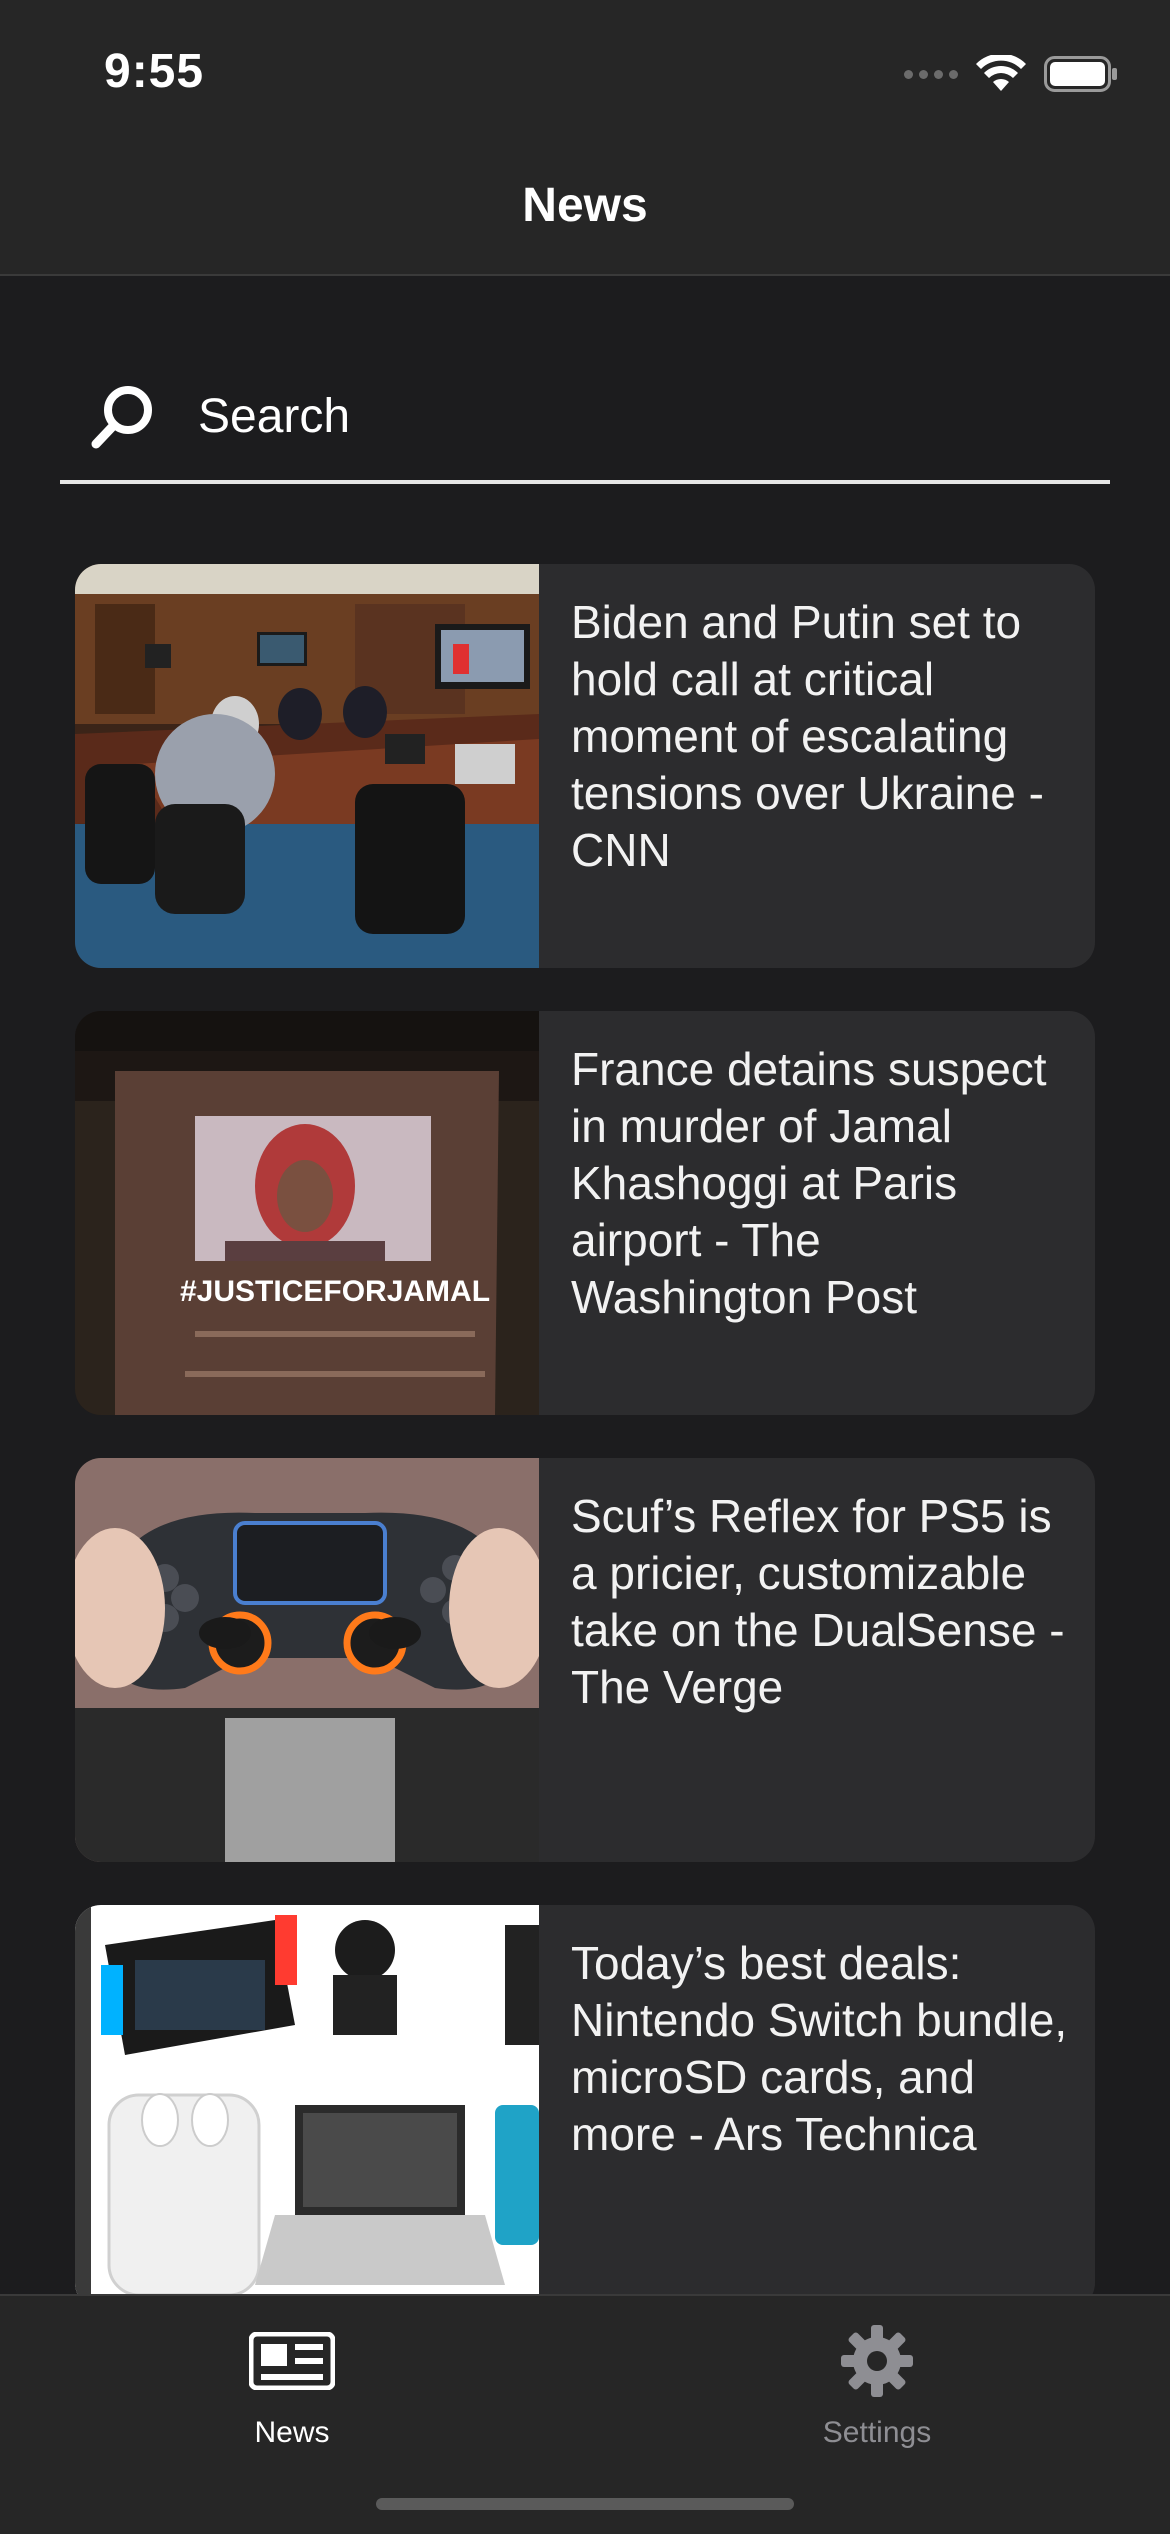 This screenshot has width=1170, height=2534. I want to click on status-time: 9:55, so click(154, 71).